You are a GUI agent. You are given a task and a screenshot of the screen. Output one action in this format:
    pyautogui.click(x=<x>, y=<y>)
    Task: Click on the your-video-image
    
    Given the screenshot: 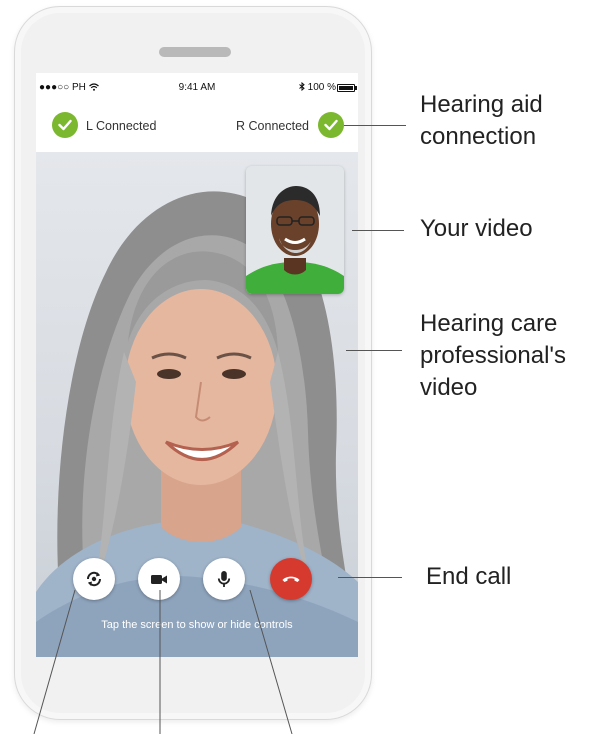 What is the action you would take?
    pyautogui.click(x=295, y=230)
    